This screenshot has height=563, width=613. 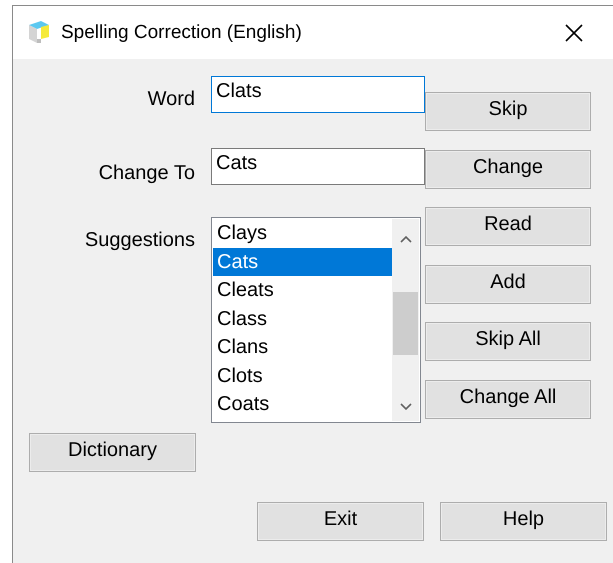 I want to click on text-field: Cats, so click(x=318, y=166).